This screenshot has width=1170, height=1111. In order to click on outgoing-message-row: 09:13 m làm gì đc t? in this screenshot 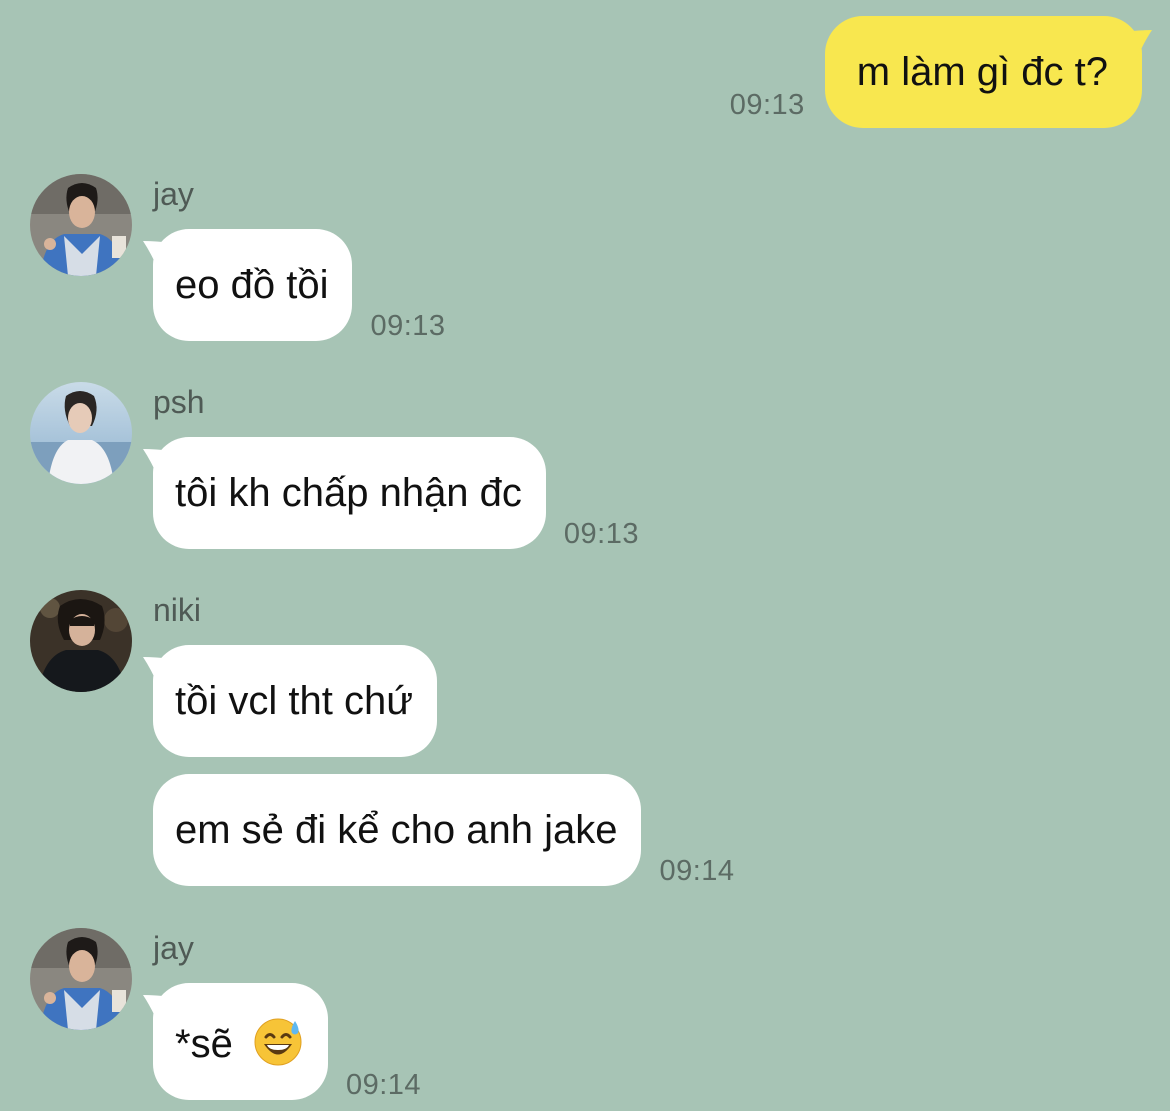, I will do `click(940, 72)`.